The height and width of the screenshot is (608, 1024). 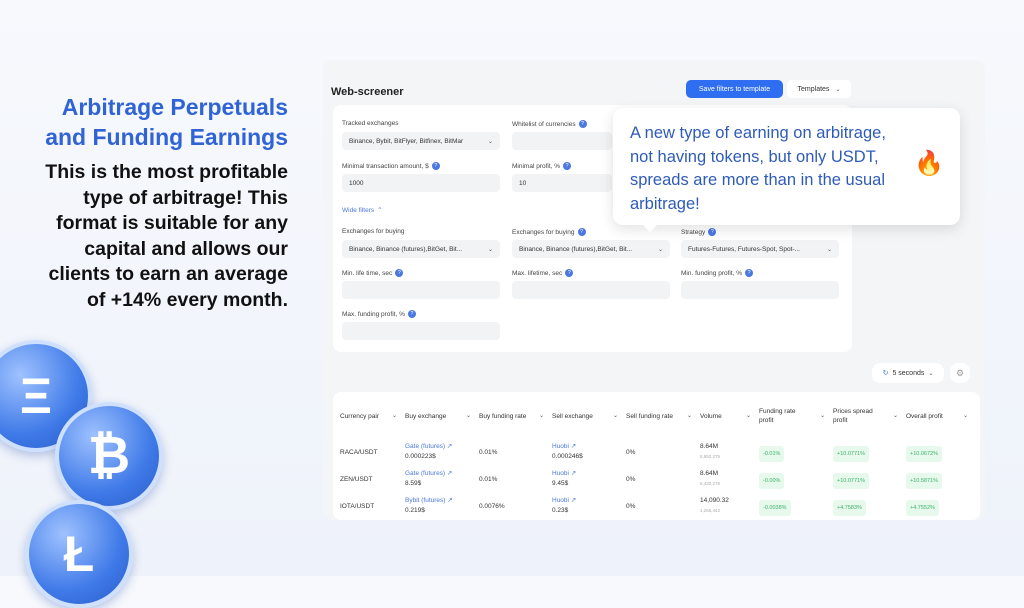 What do you see at coordinates (922, 508) in the screenshot?
I see `overall-profit-badge: +4.7552%` at bounding box center [922, 508].